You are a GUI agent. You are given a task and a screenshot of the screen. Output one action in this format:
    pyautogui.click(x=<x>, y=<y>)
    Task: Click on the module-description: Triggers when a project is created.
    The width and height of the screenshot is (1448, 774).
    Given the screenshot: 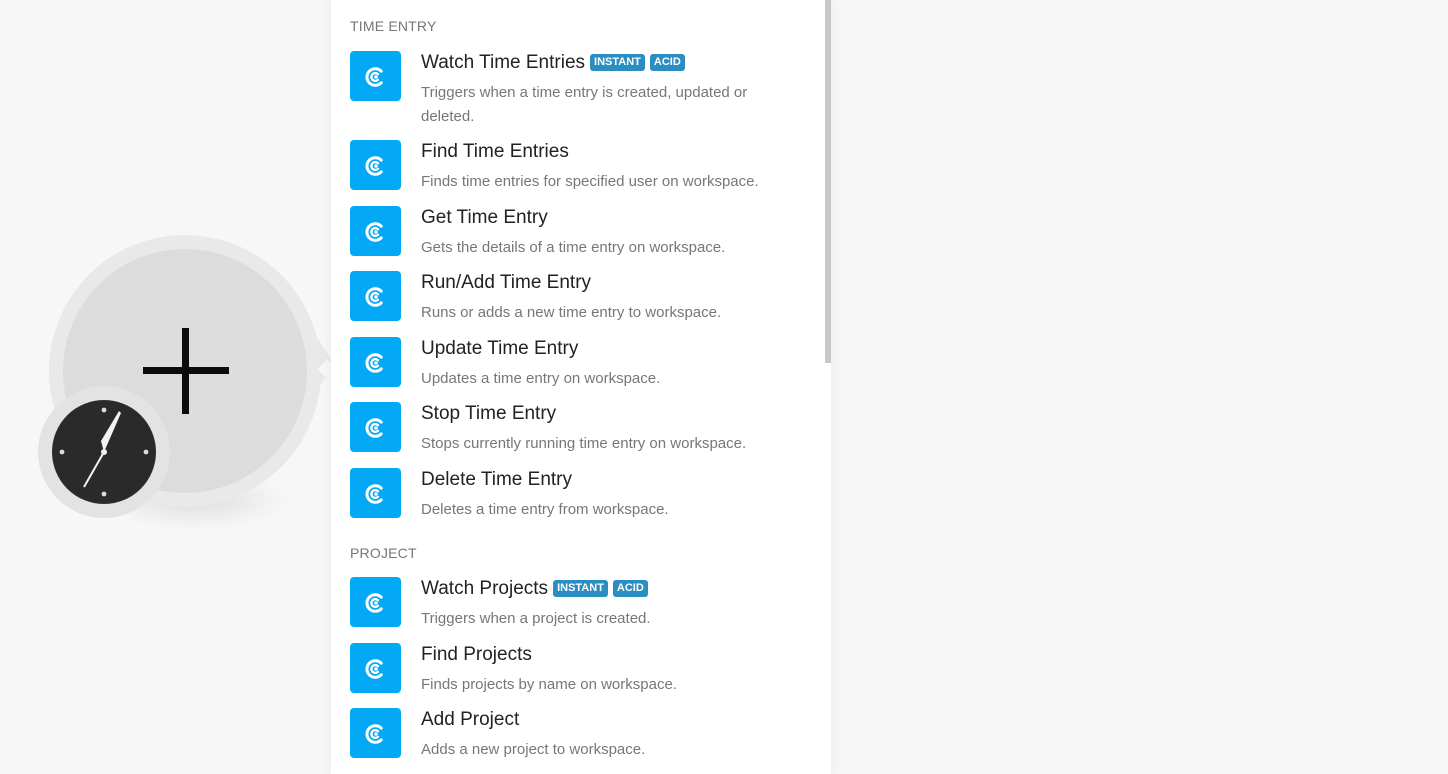 What is the action you would take?
    pyautogui.click(x=536, y=618)
    